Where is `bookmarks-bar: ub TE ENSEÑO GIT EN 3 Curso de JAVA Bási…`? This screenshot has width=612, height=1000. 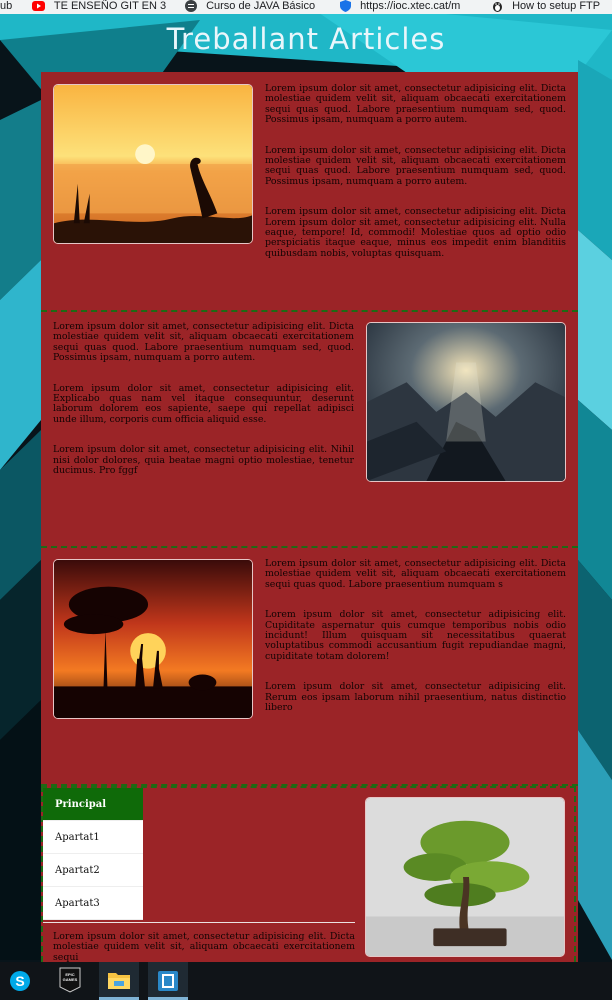
bookmarks-bar: ub TE ENSEÑO GIT EN 3 Curso de JAVA Bási… is located at coordinates (306, 7).